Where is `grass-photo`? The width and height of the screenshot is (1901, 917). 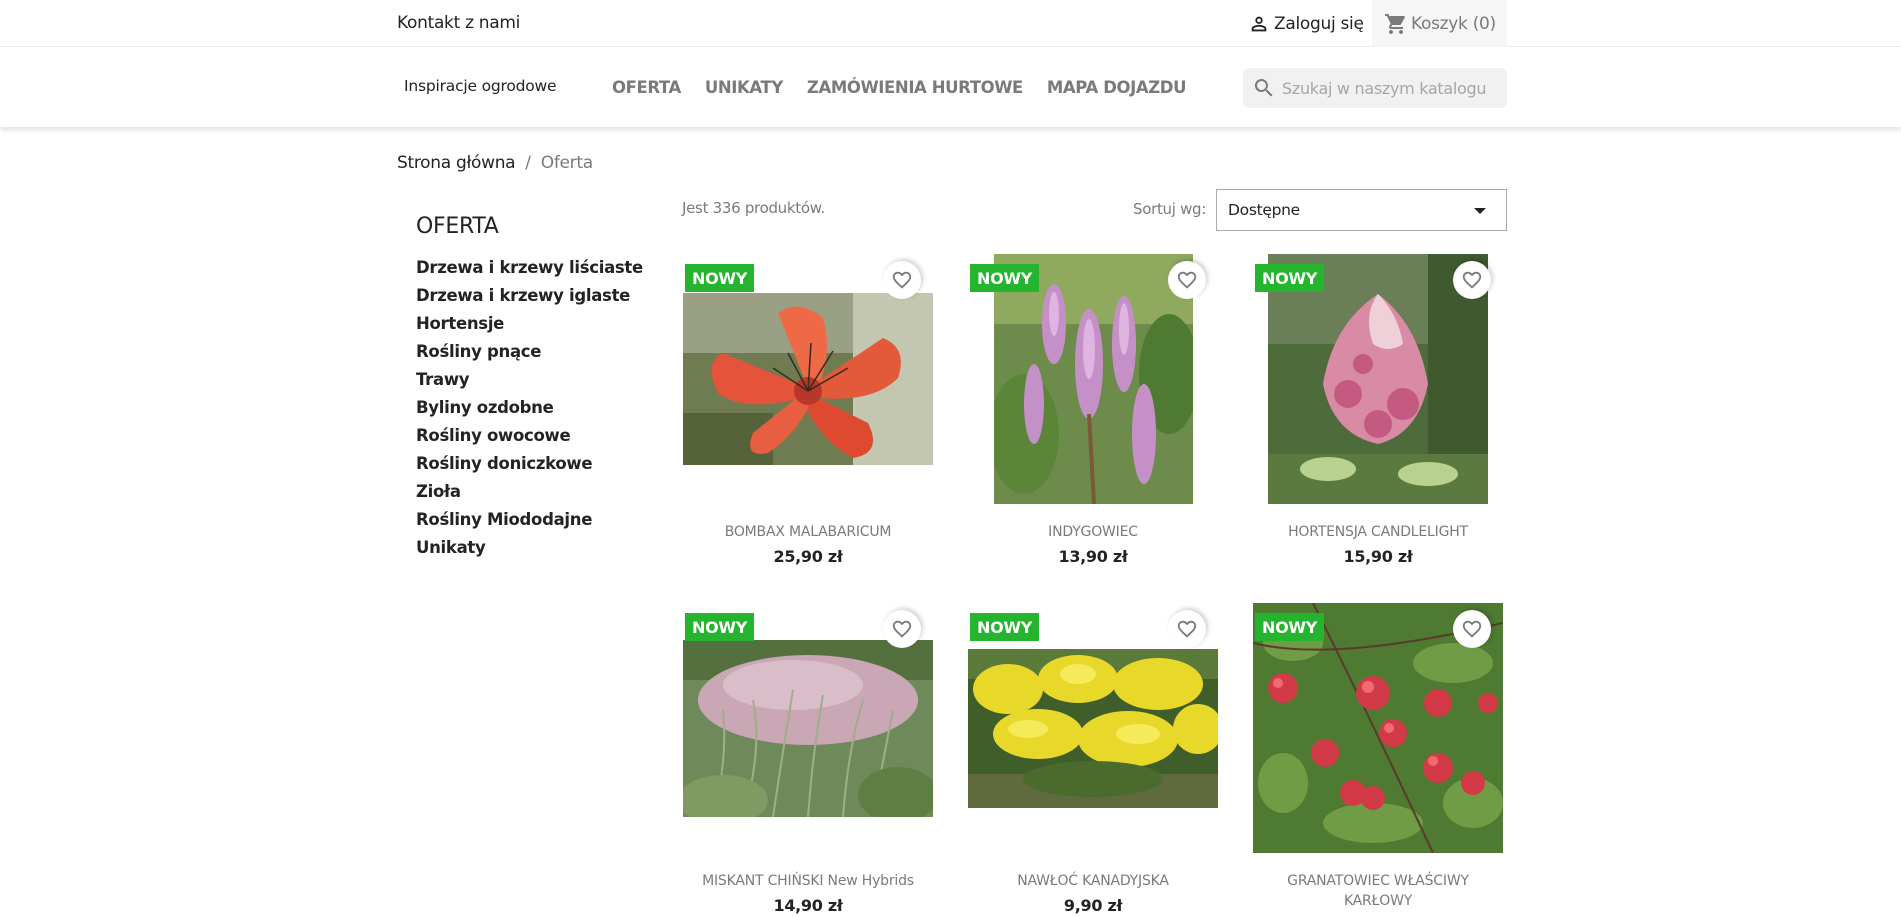 grass-photo is located at coordinates (808, 728).